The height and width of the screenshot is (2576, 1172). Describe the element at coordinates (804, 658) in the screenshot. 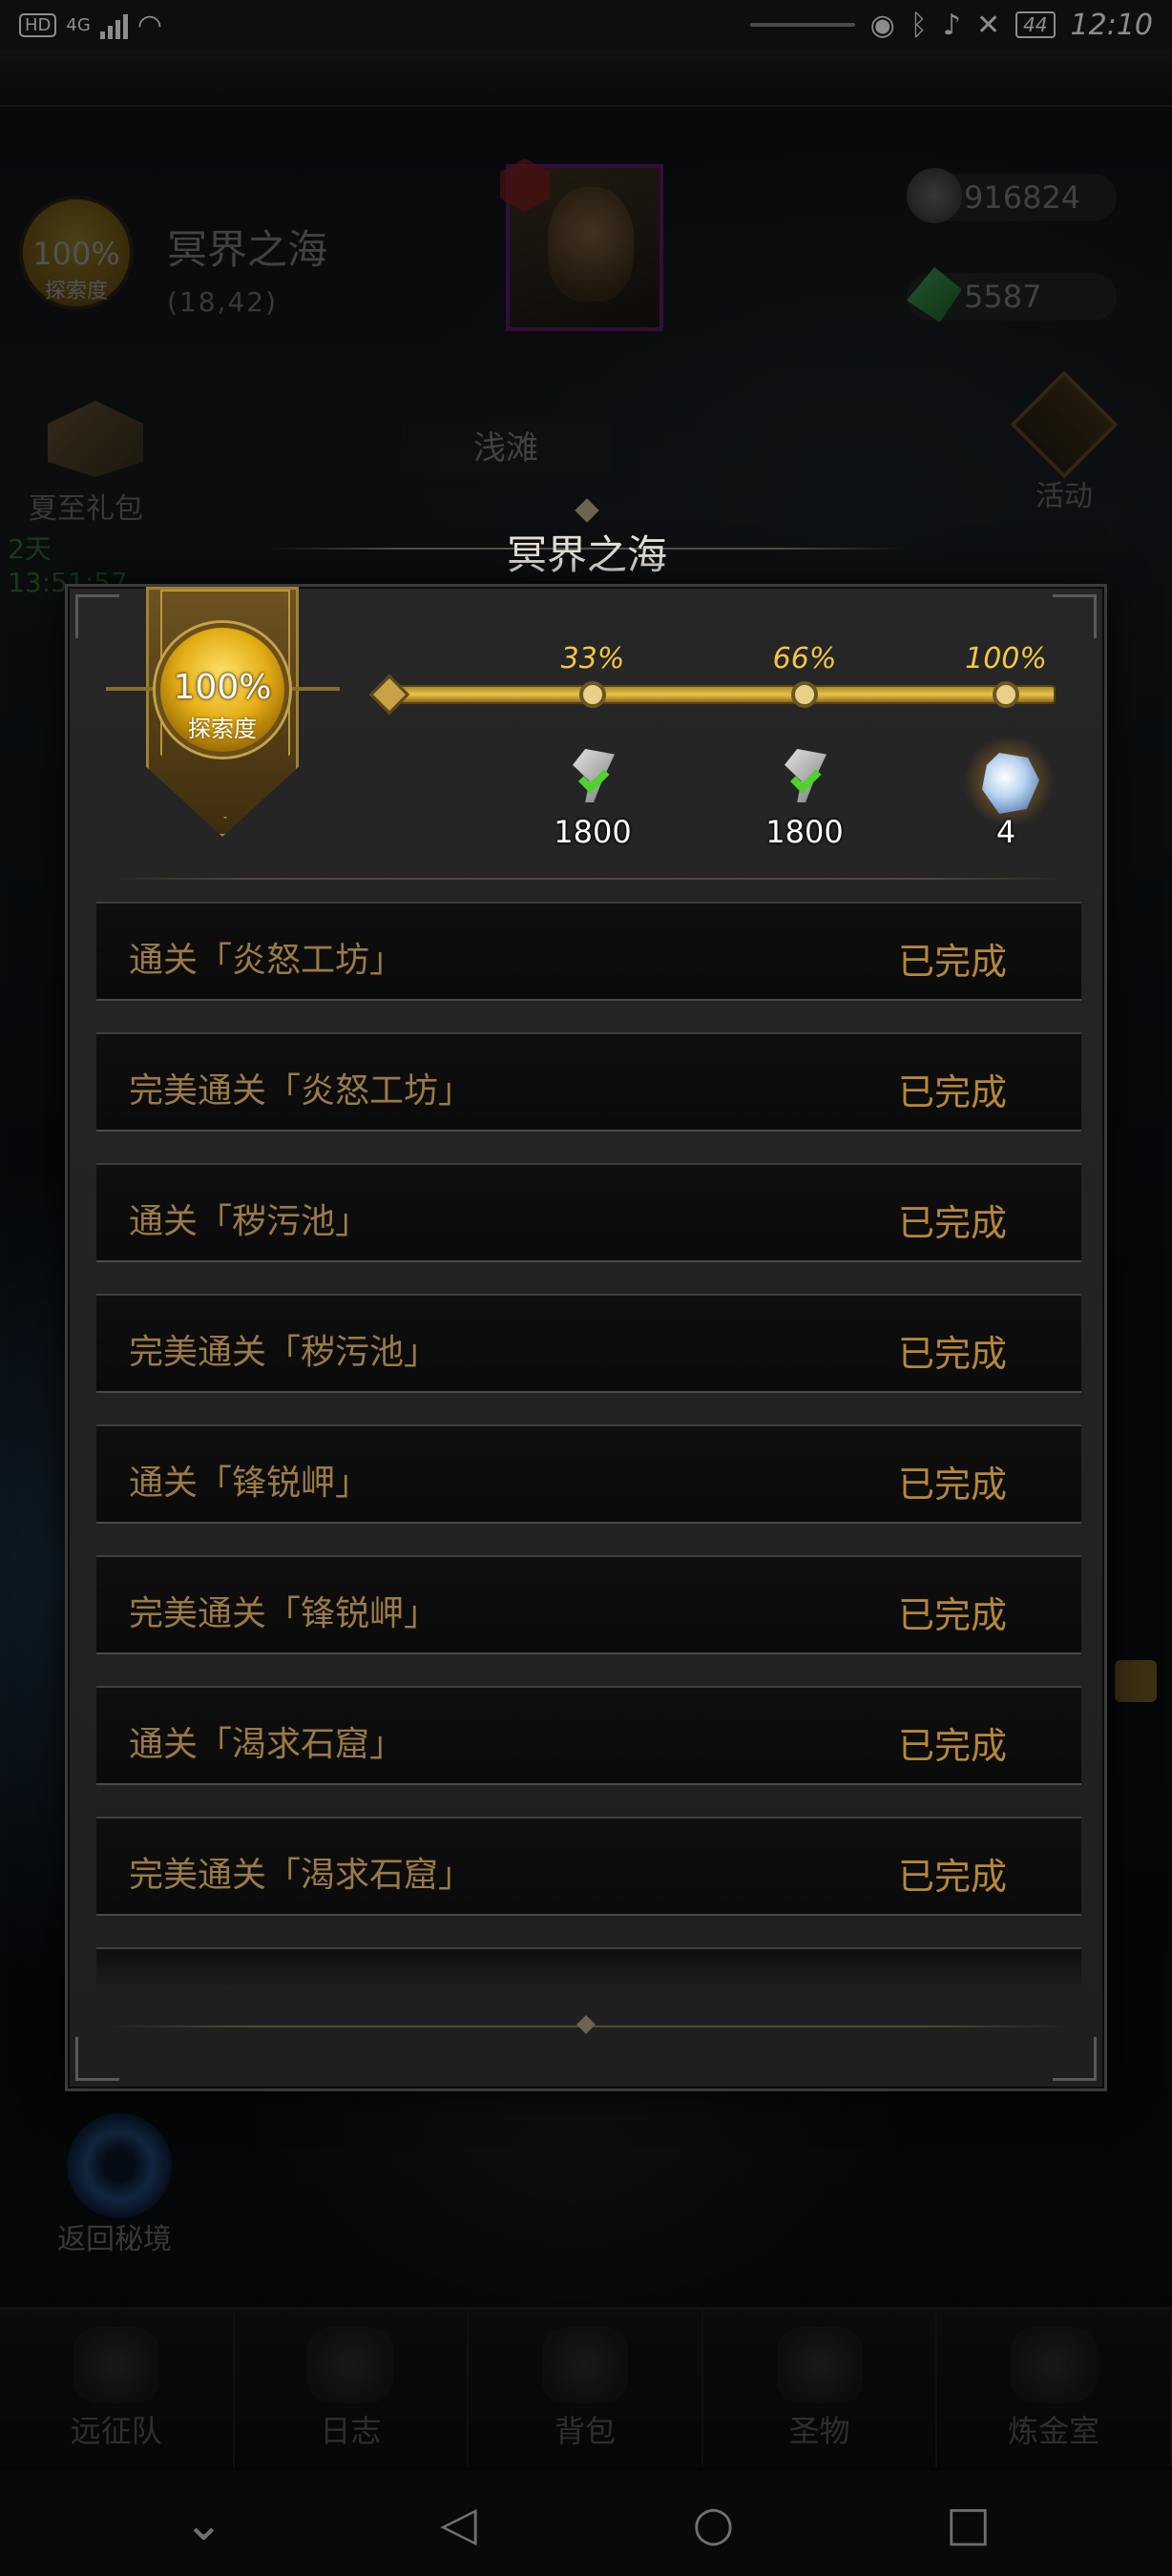

I see `milestone-label: 66%` at that location.